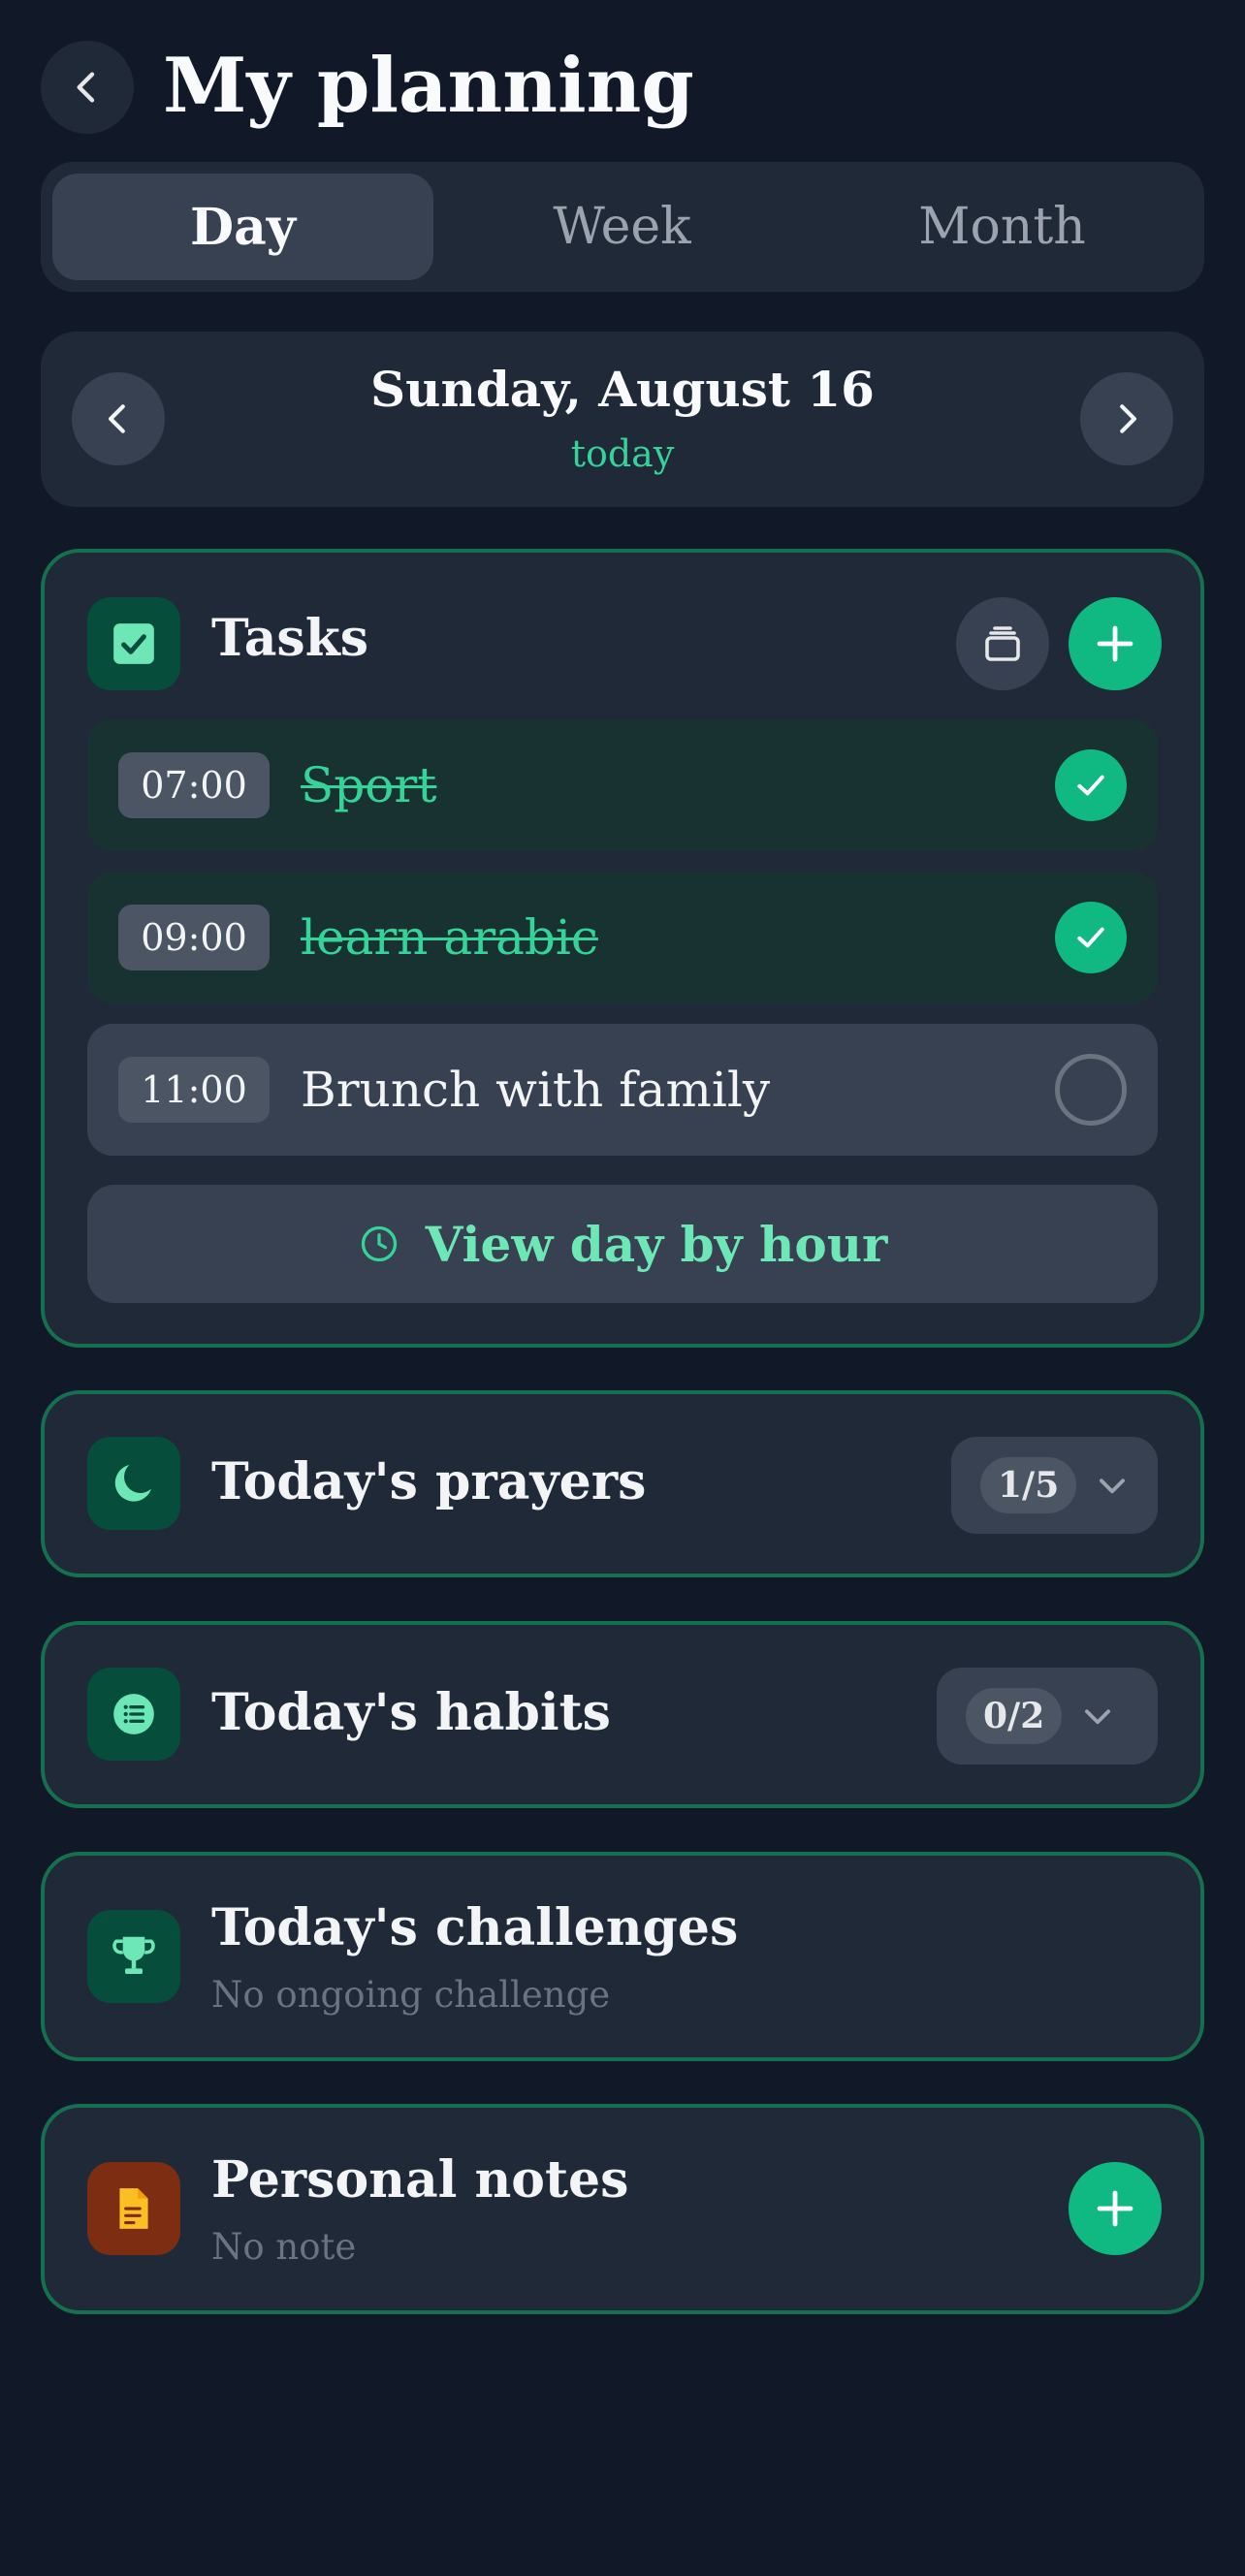 The width and height of the screenshot is (1245, 2576). I want to click on date-navigator: Sunday, August 16 today, so click(622, 419).